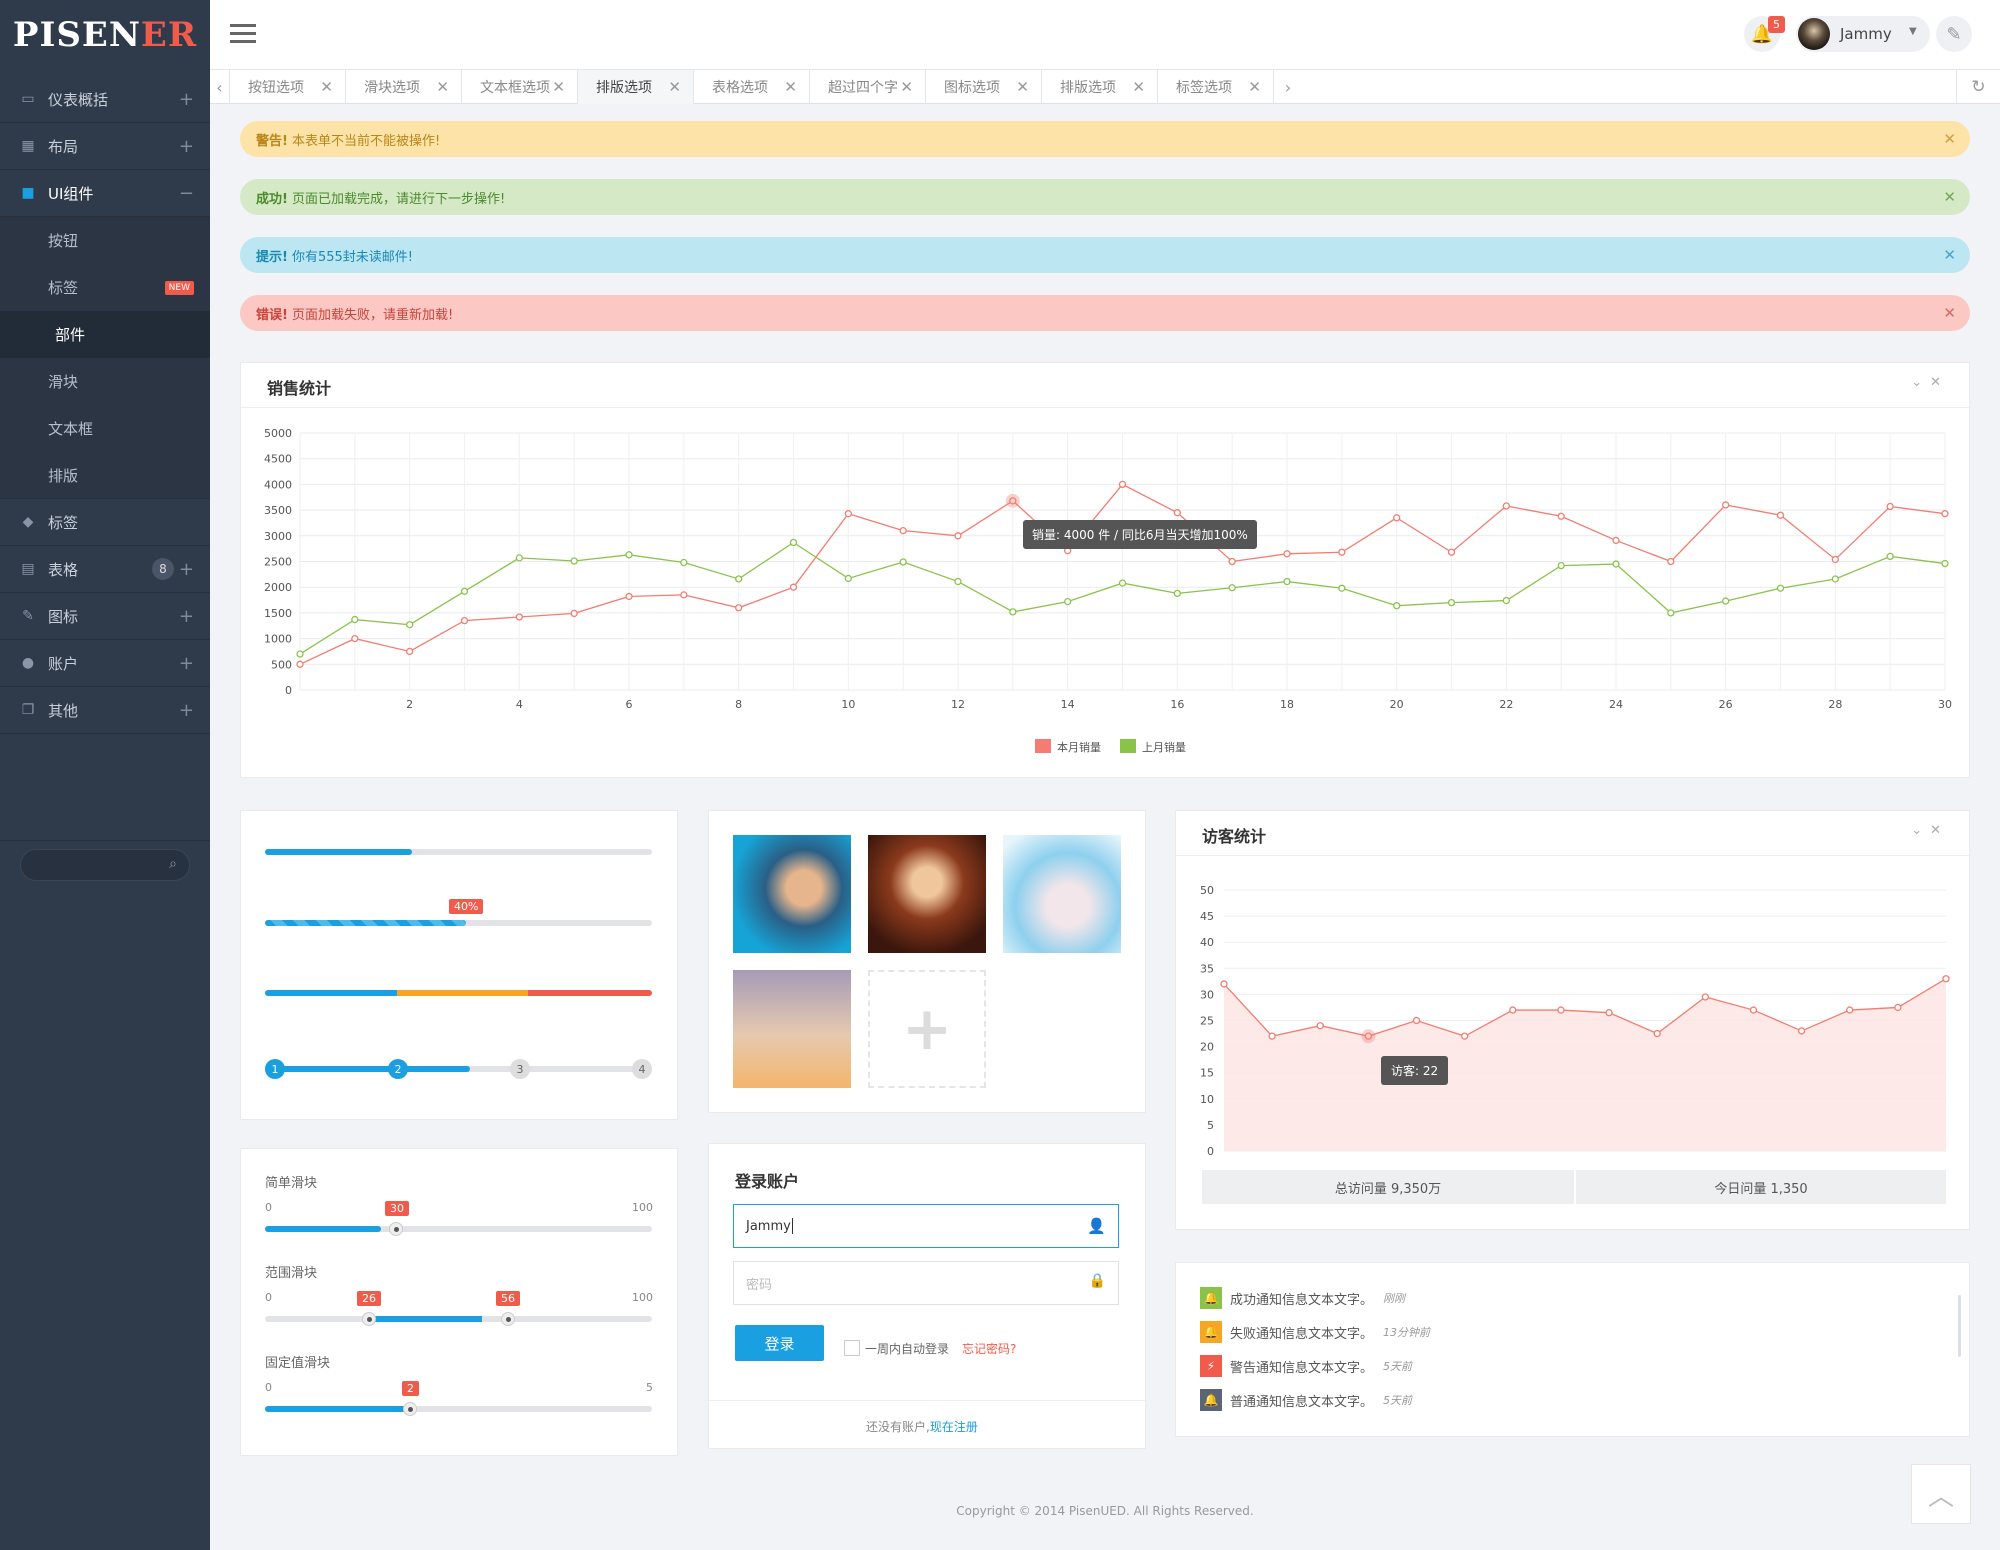 The height and width of the screenshot is (1550, 2000). I want to click on sidebar-item-account: ● 账户 +, so click(105, 663).